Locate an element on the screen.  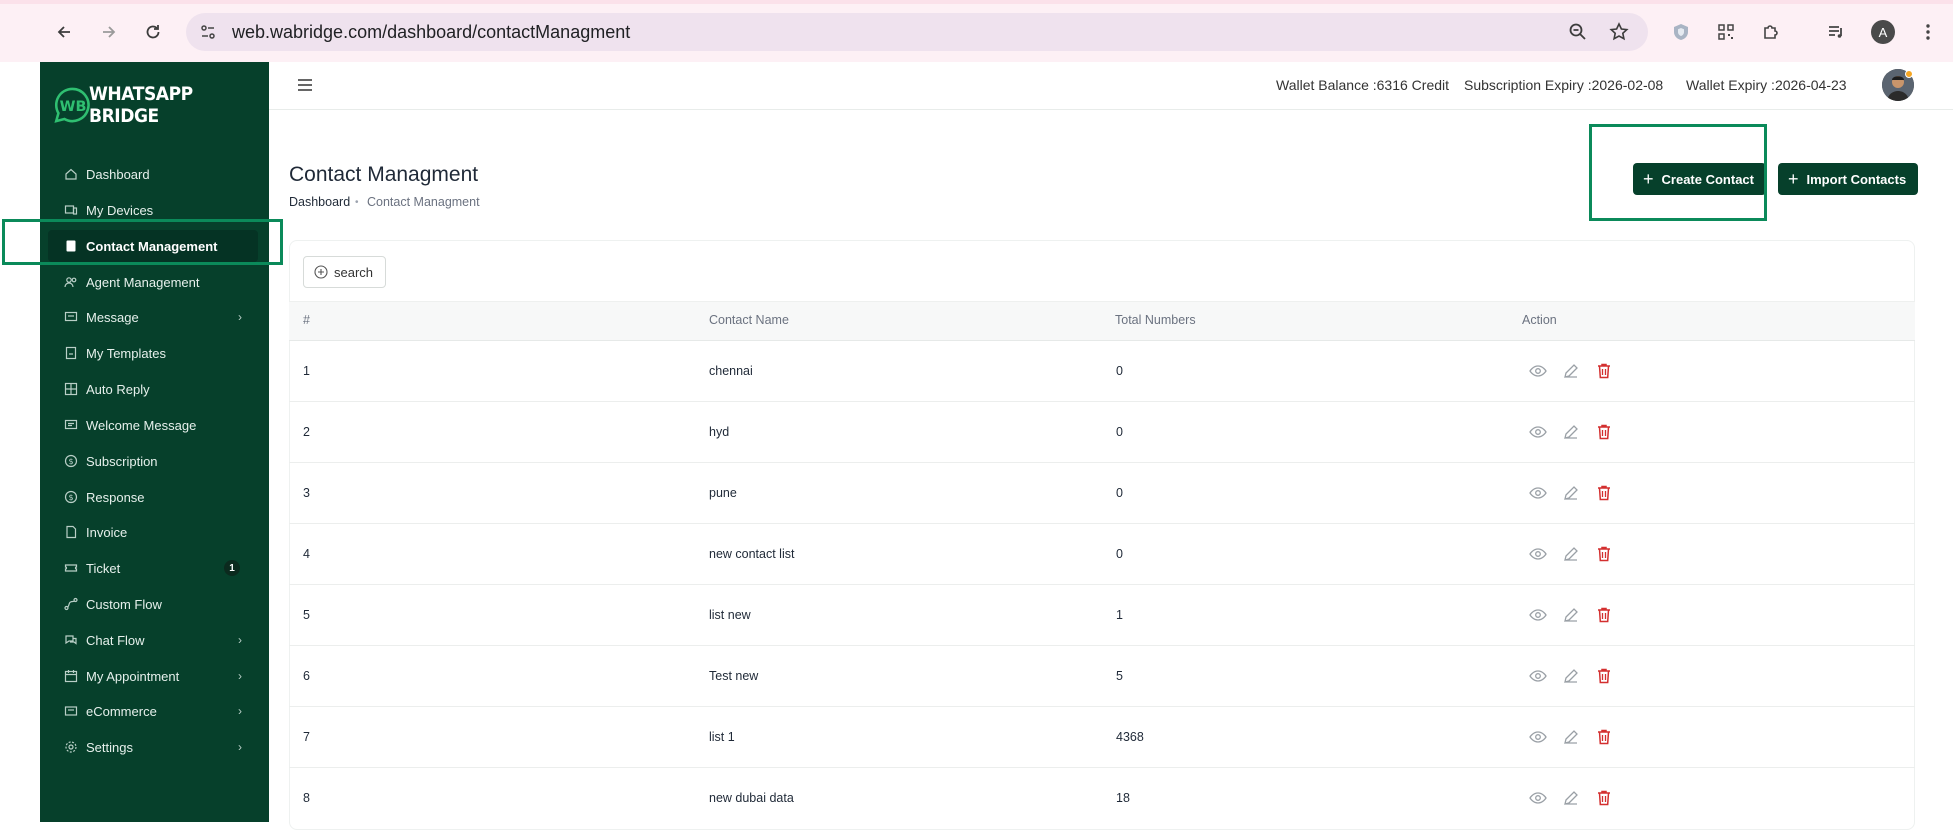
forward-arrow-icon is located at coordinates (109, 32).